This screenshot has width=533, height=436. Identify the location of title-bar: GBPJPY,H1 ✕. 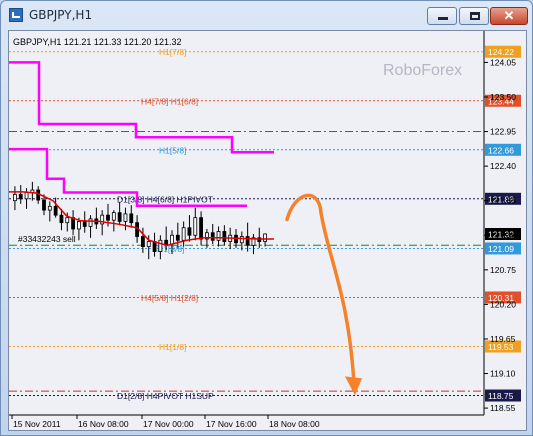
(266, 15).